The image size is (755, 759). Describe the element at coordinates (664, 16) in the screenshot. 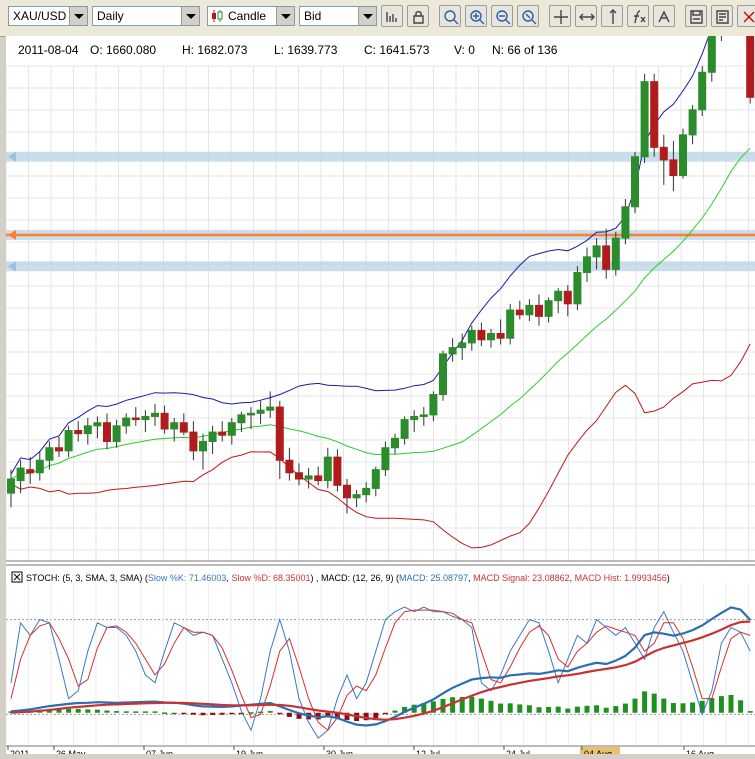

I see `drawing-button` at that location.